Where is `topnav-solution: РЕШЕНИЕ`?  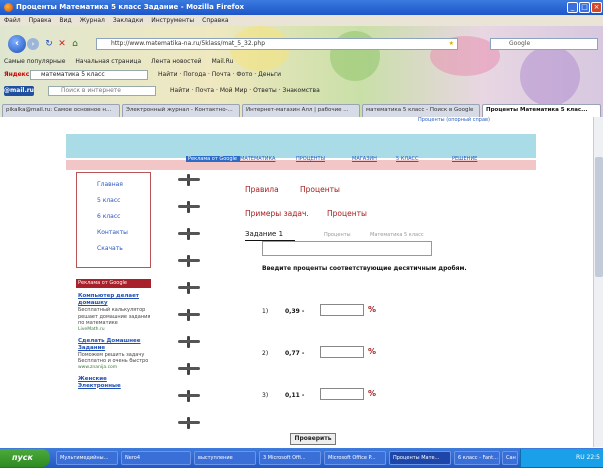
topnav-solution: РЕШЕНИЕ is located at coordinates (480, 159).